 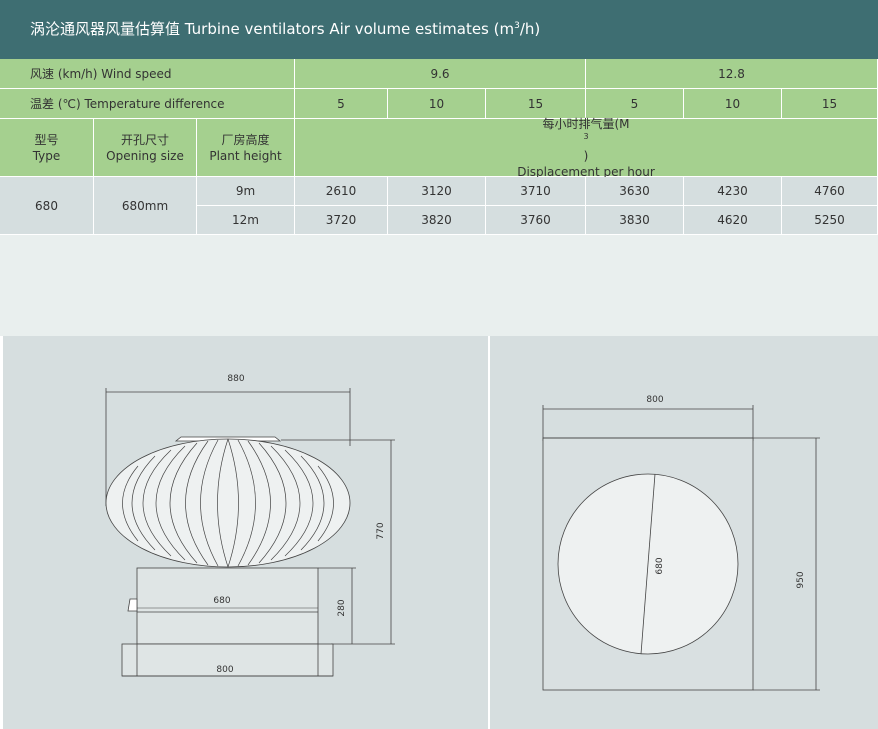 What do you see at coordinates (635, 191) in the screenshot?
I see `table-cell: 3630` at bounding box center [635, 191].